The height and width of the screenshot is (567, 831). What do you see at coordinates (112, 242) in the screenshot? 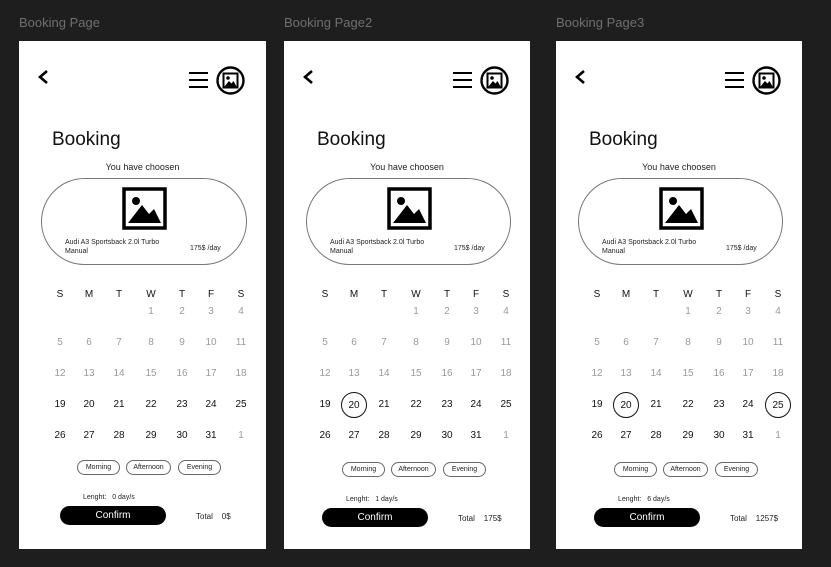
I see `car-name-line1: Audi A3 Sportsback 2.0l Turbo` at bounding box center [112, 242].